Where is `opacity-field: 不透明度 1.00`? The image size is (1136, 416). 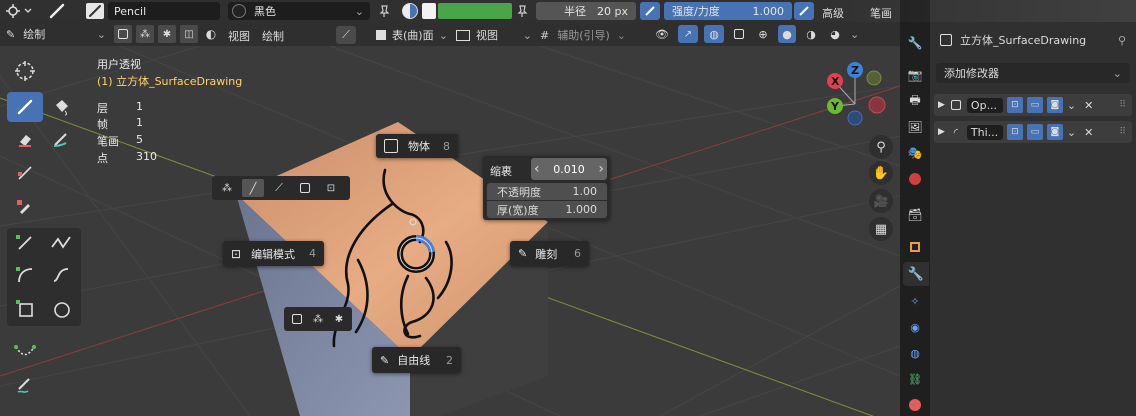
opacity-field: 不透明度 1.00 is located at coordinates (547, 191).